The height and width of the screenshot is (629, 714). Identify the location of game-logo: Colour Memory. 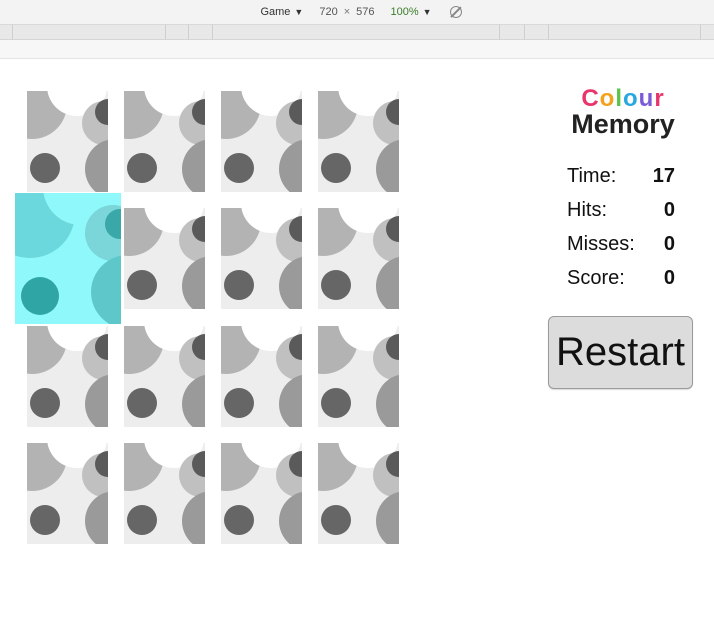
(623, 112).